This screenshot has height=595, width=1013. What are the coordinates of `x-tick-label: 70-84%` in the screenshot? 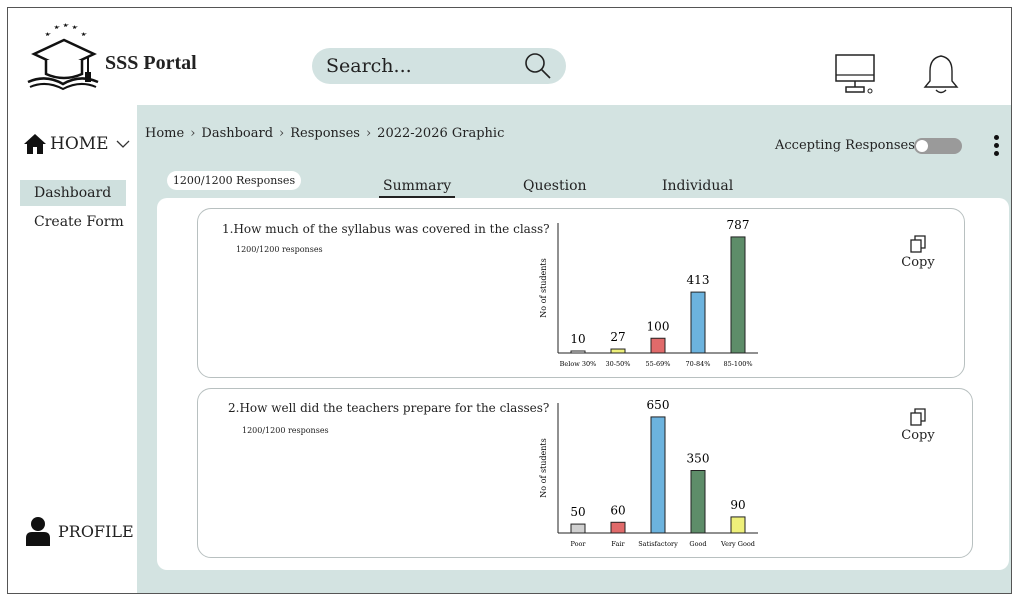 It's located at (698, 364).